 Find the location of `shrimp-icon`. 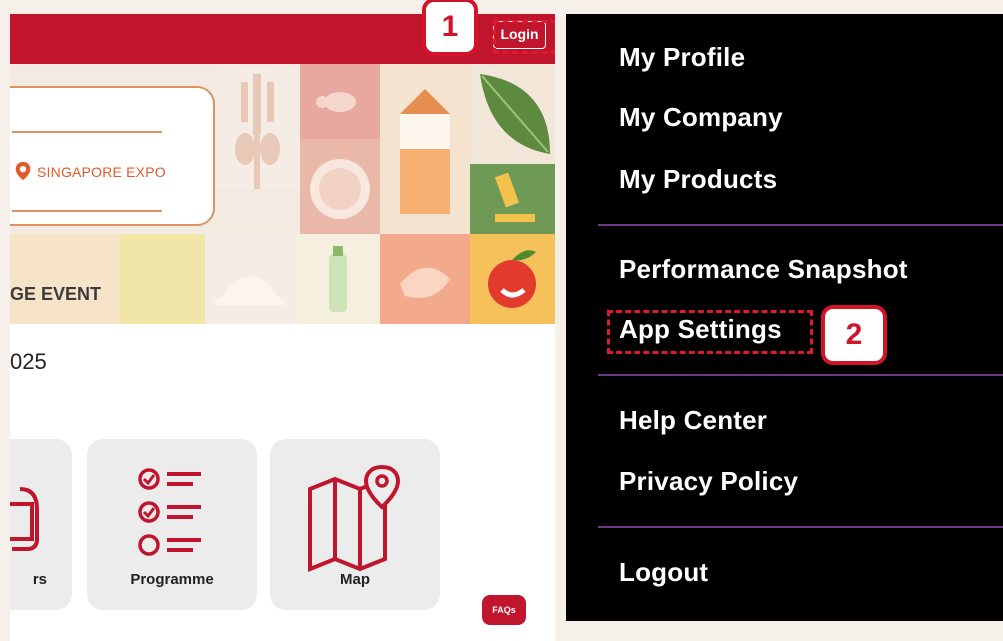

shrimp-icon is located at coordinates (425, 282).